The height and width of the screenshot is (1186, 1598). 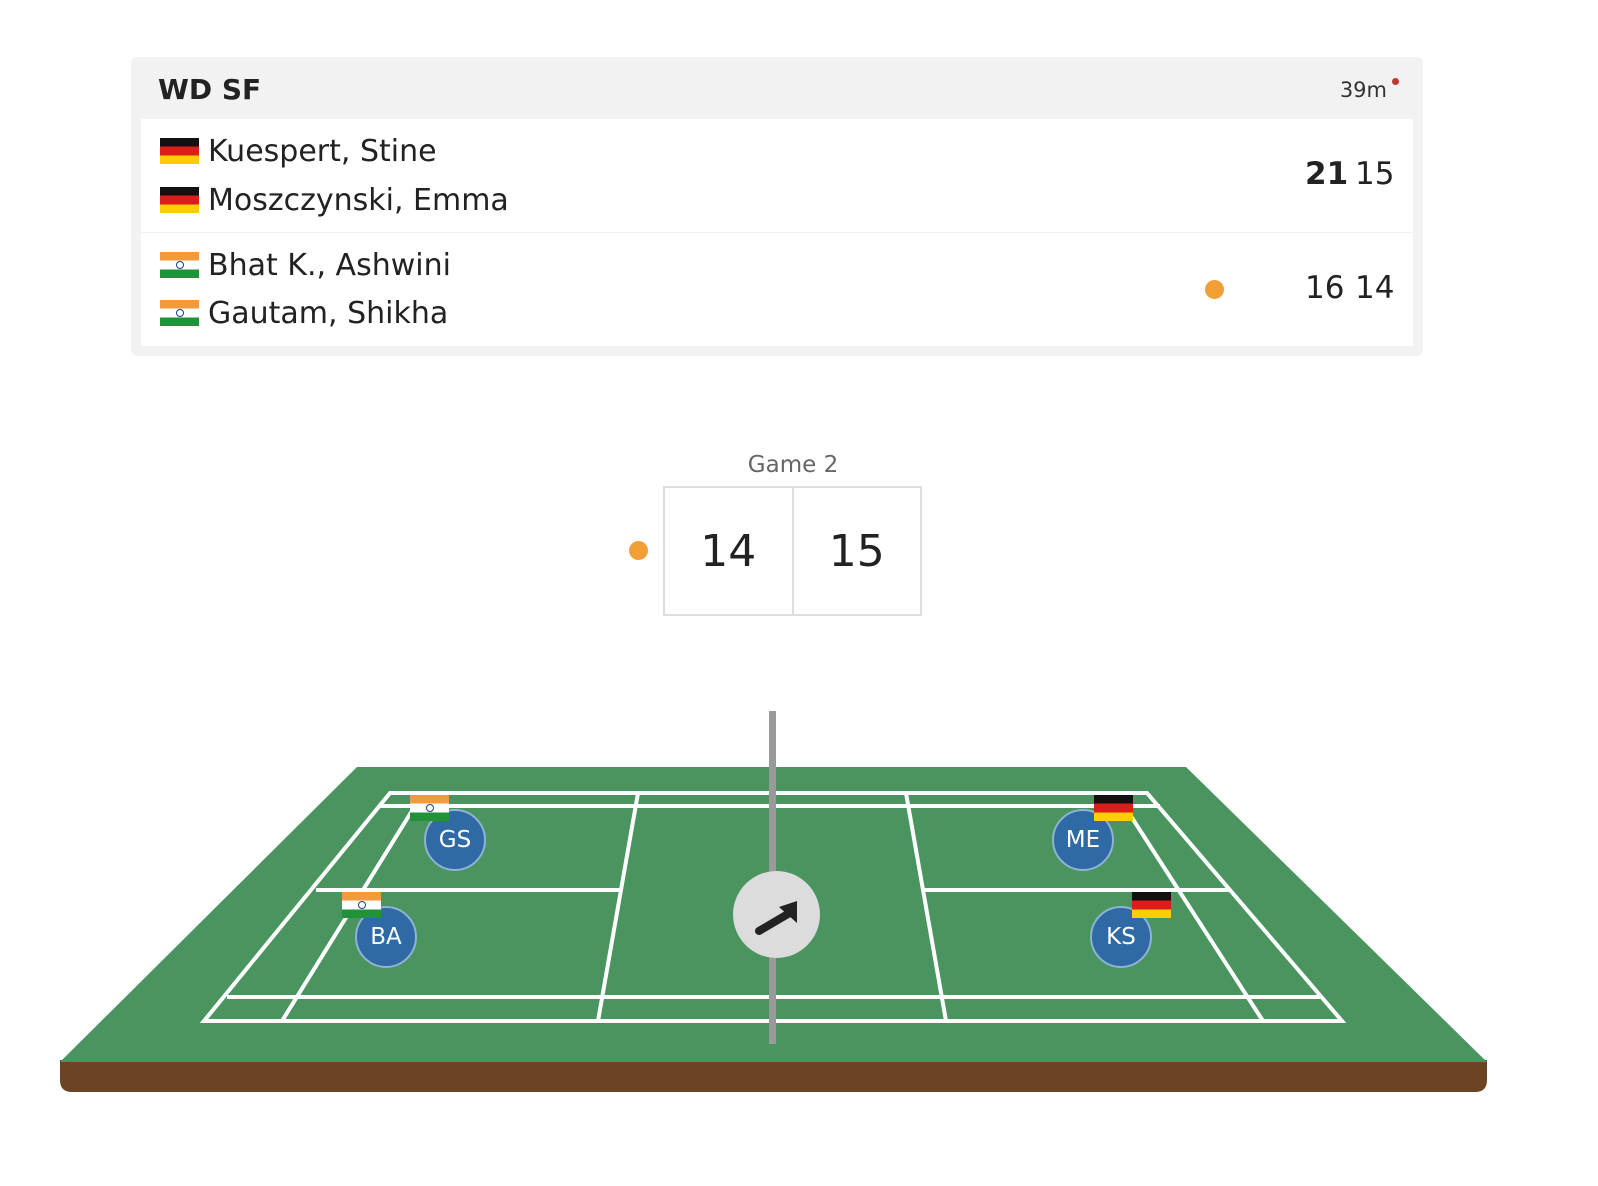 I want to click on court-base, so click(x=773, y=1076).